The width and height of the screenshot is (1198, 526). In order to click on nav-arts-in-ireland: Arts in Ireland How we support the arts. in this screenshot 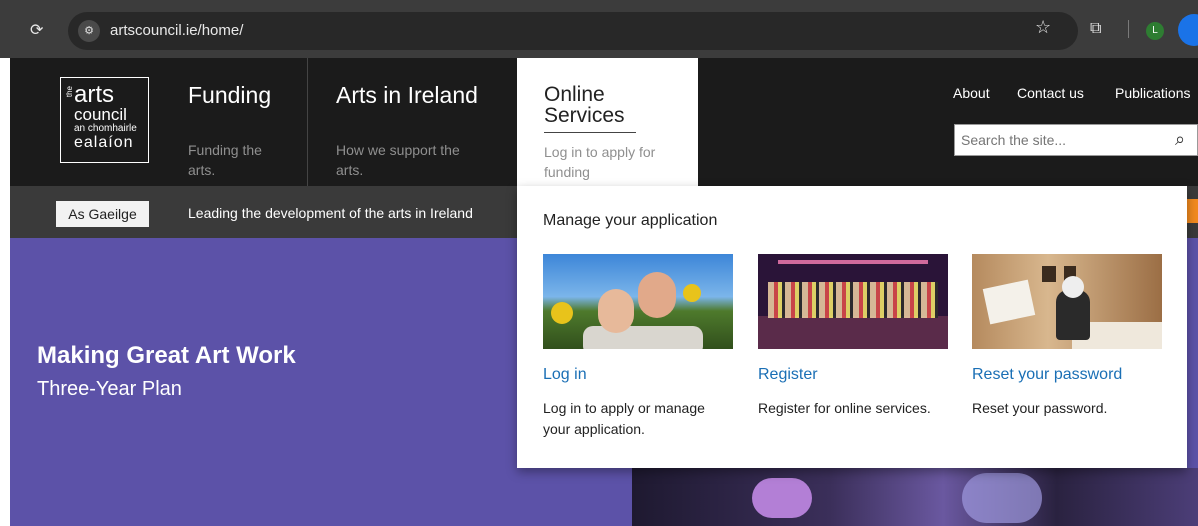, I will do `click(412, 122)`.